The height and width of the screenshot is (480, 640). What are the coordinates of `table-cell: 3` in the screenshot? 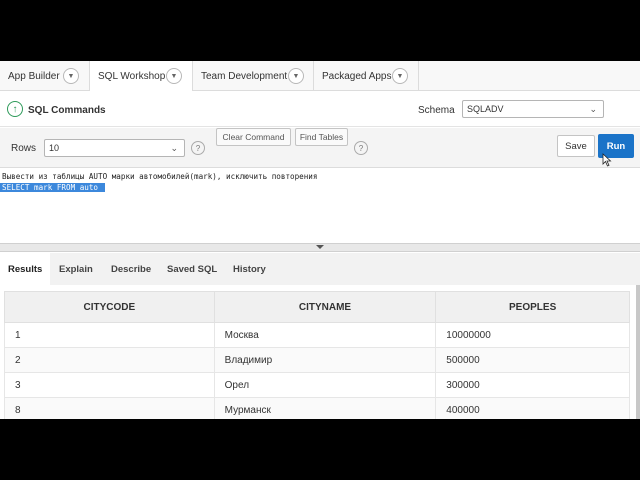 It's located at (109, 385).